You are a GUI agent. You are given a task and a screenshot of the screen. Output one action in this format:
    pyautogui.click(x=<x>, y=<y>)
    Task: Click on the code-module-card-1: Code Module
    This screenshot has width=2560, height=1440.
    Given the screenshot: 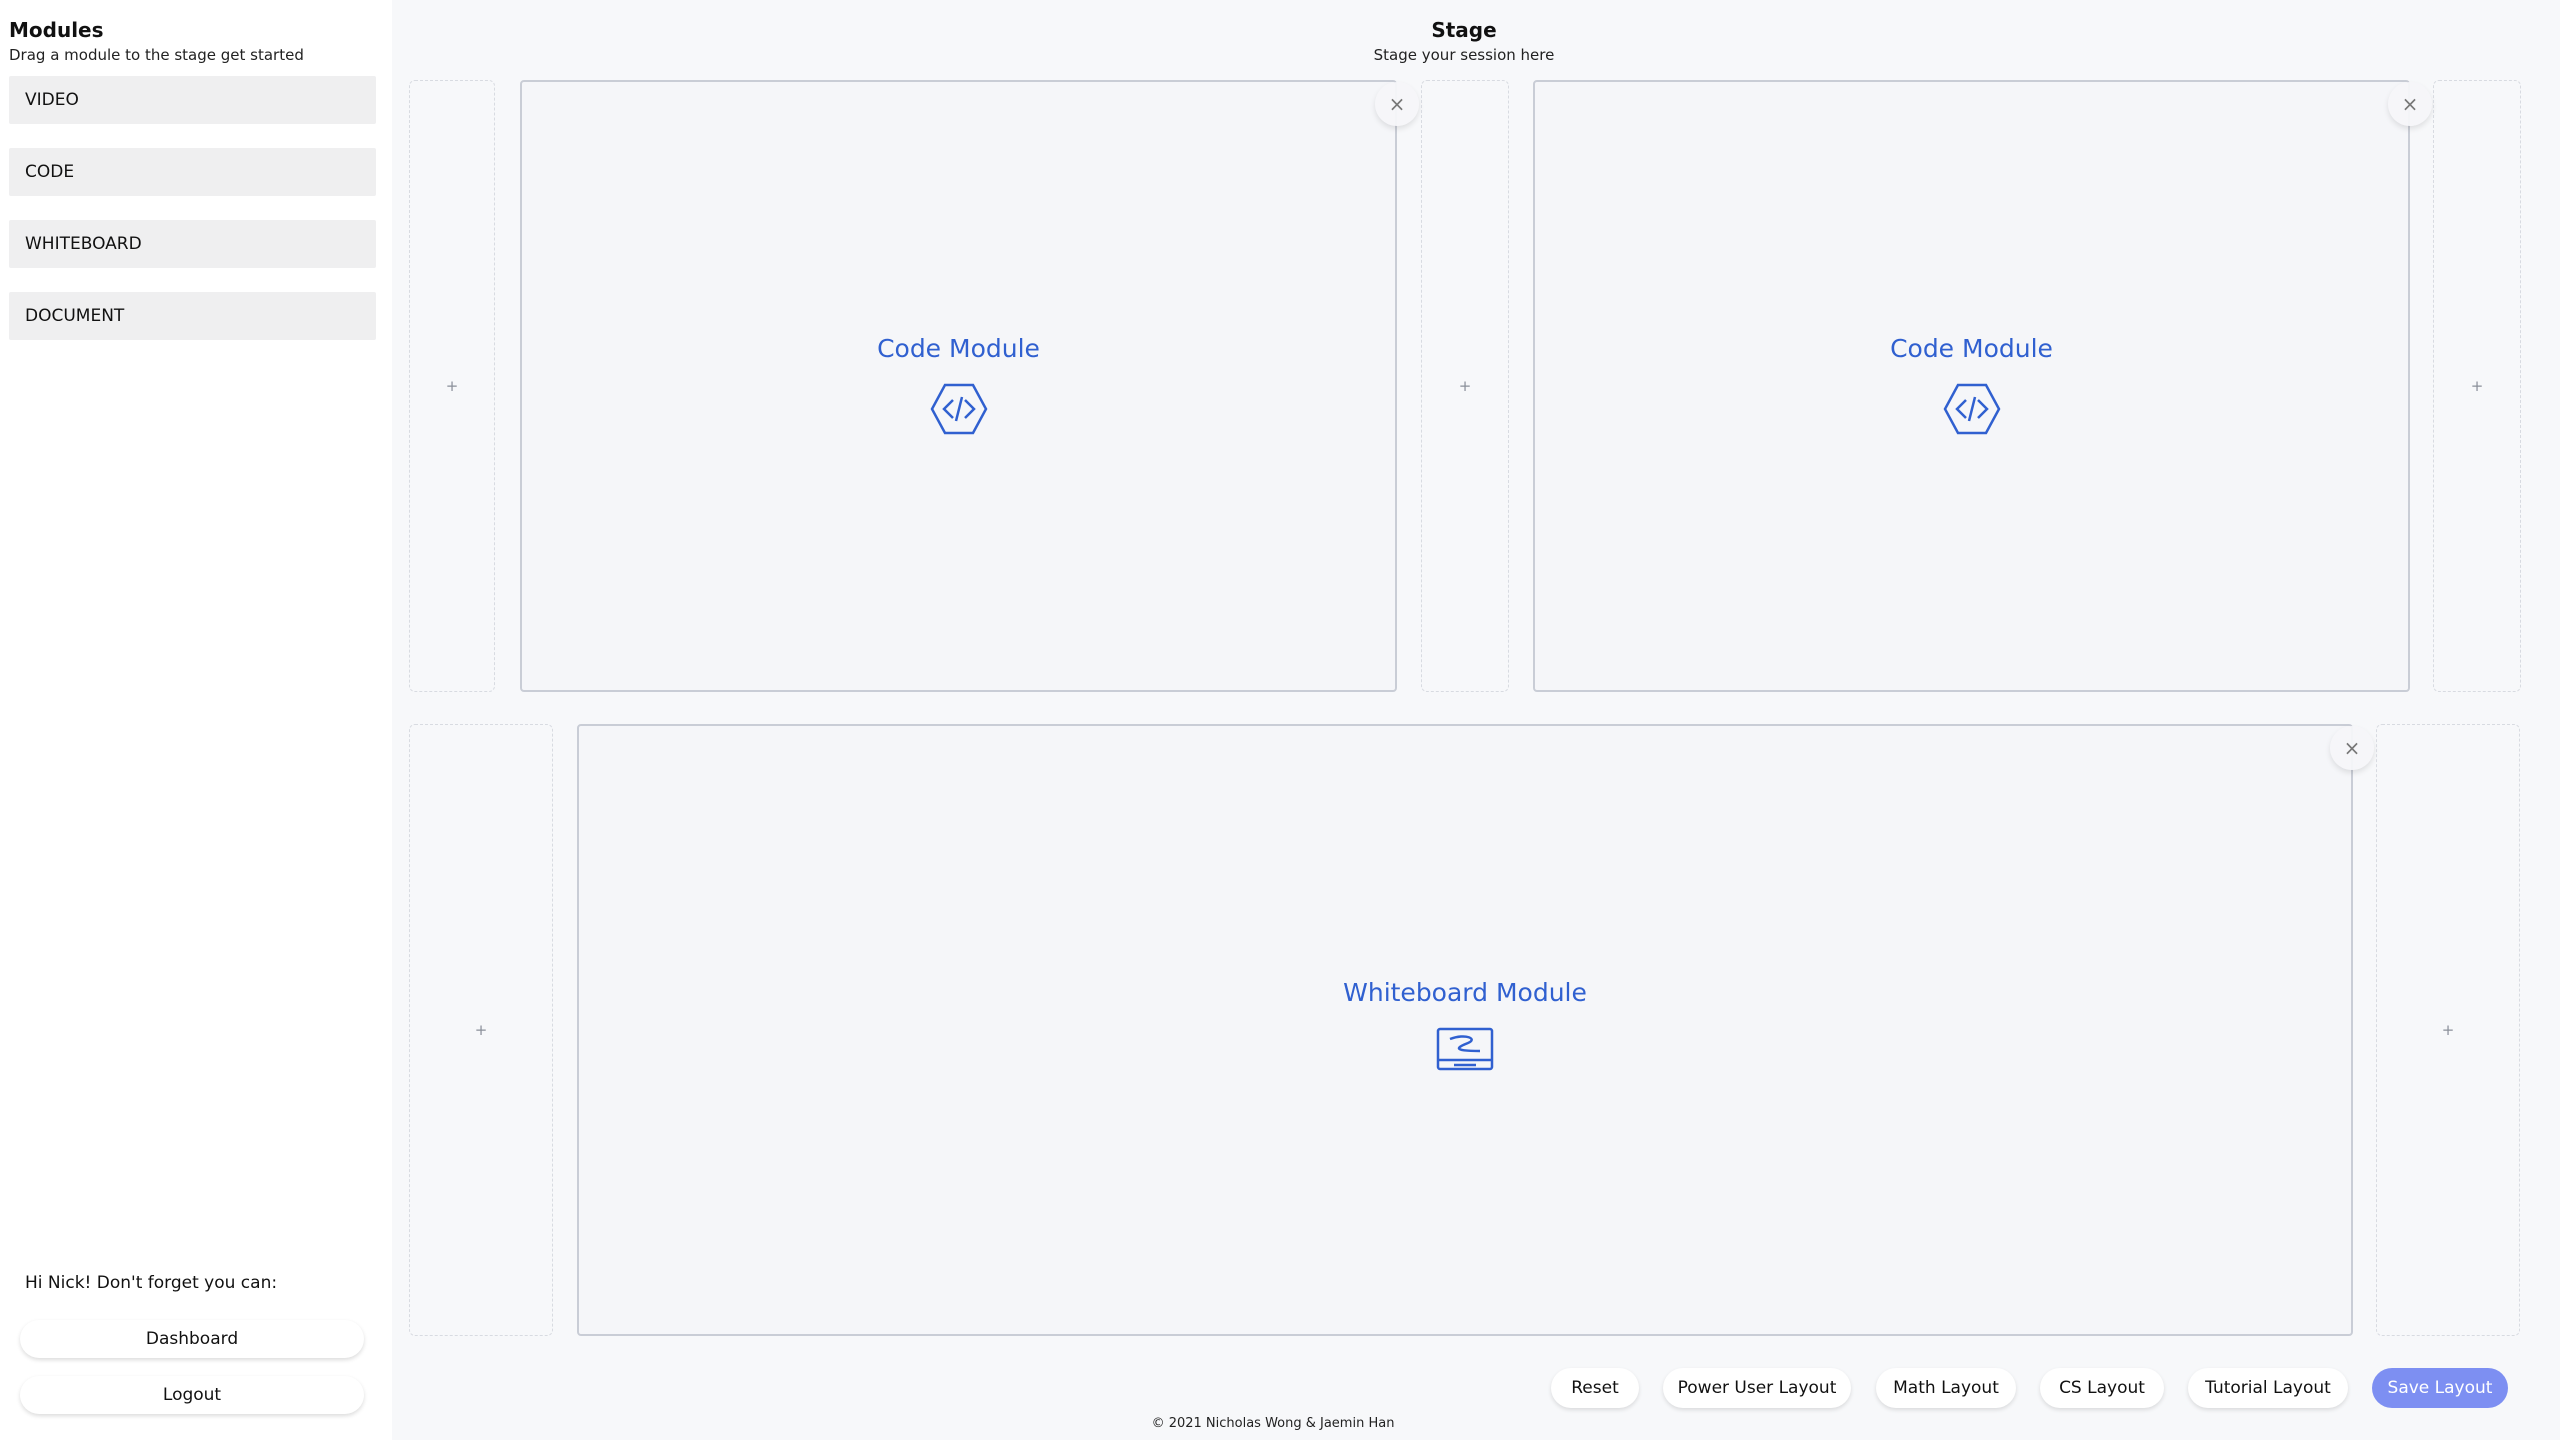 What is the action you would take?
    pyautogui.click(x=958, y=386)
    